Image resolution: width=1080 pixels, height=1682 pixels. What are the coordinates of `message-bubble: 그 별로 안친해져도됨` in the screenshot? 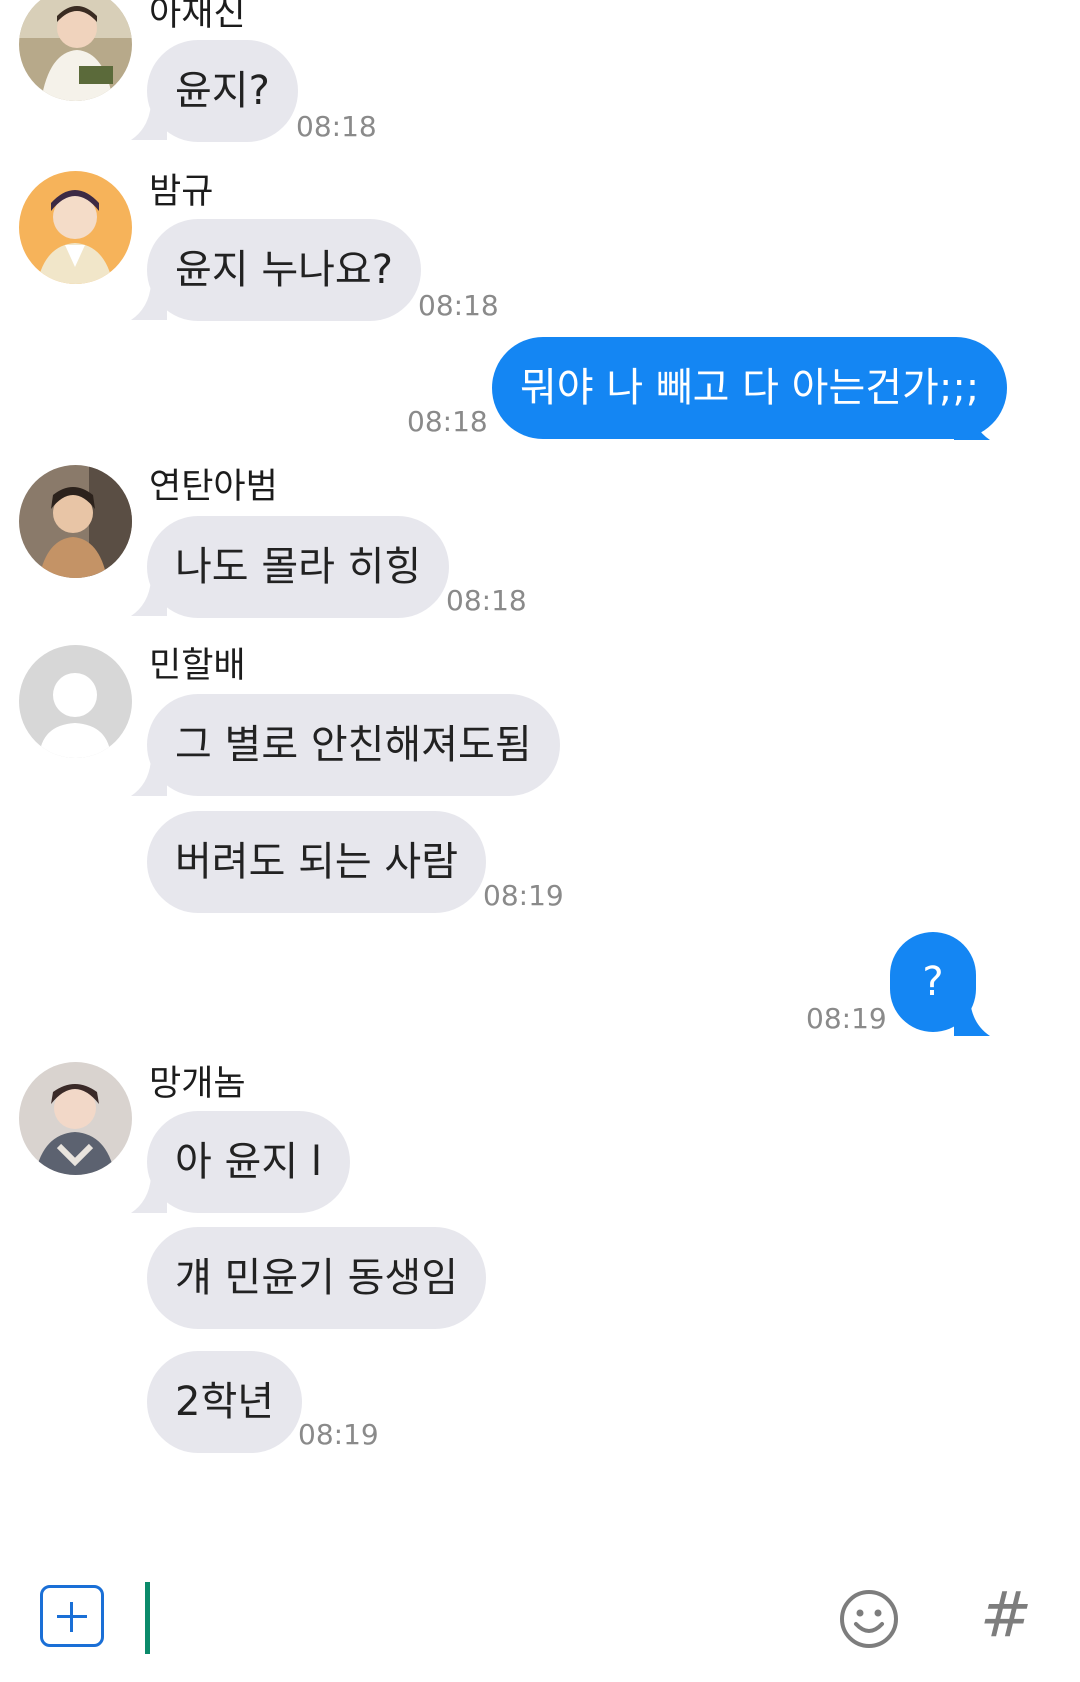 It's located at (353, 745).